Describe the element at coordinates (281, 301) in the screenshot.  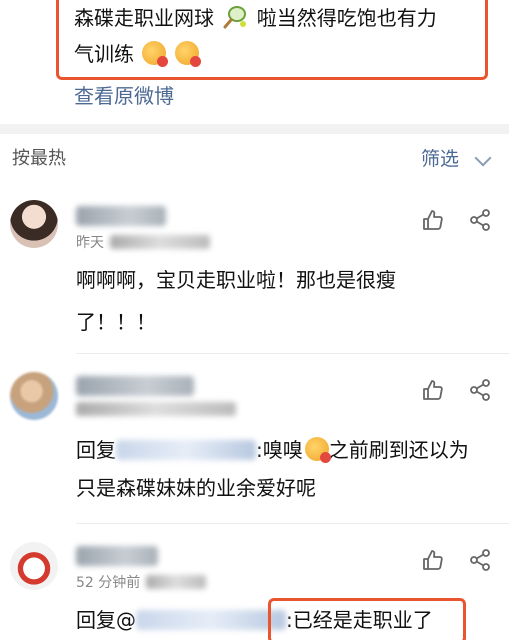
I see `comment-text: 啊啊啊，宝贝走职业啦！那也是很瘦 了！！！` at that location.